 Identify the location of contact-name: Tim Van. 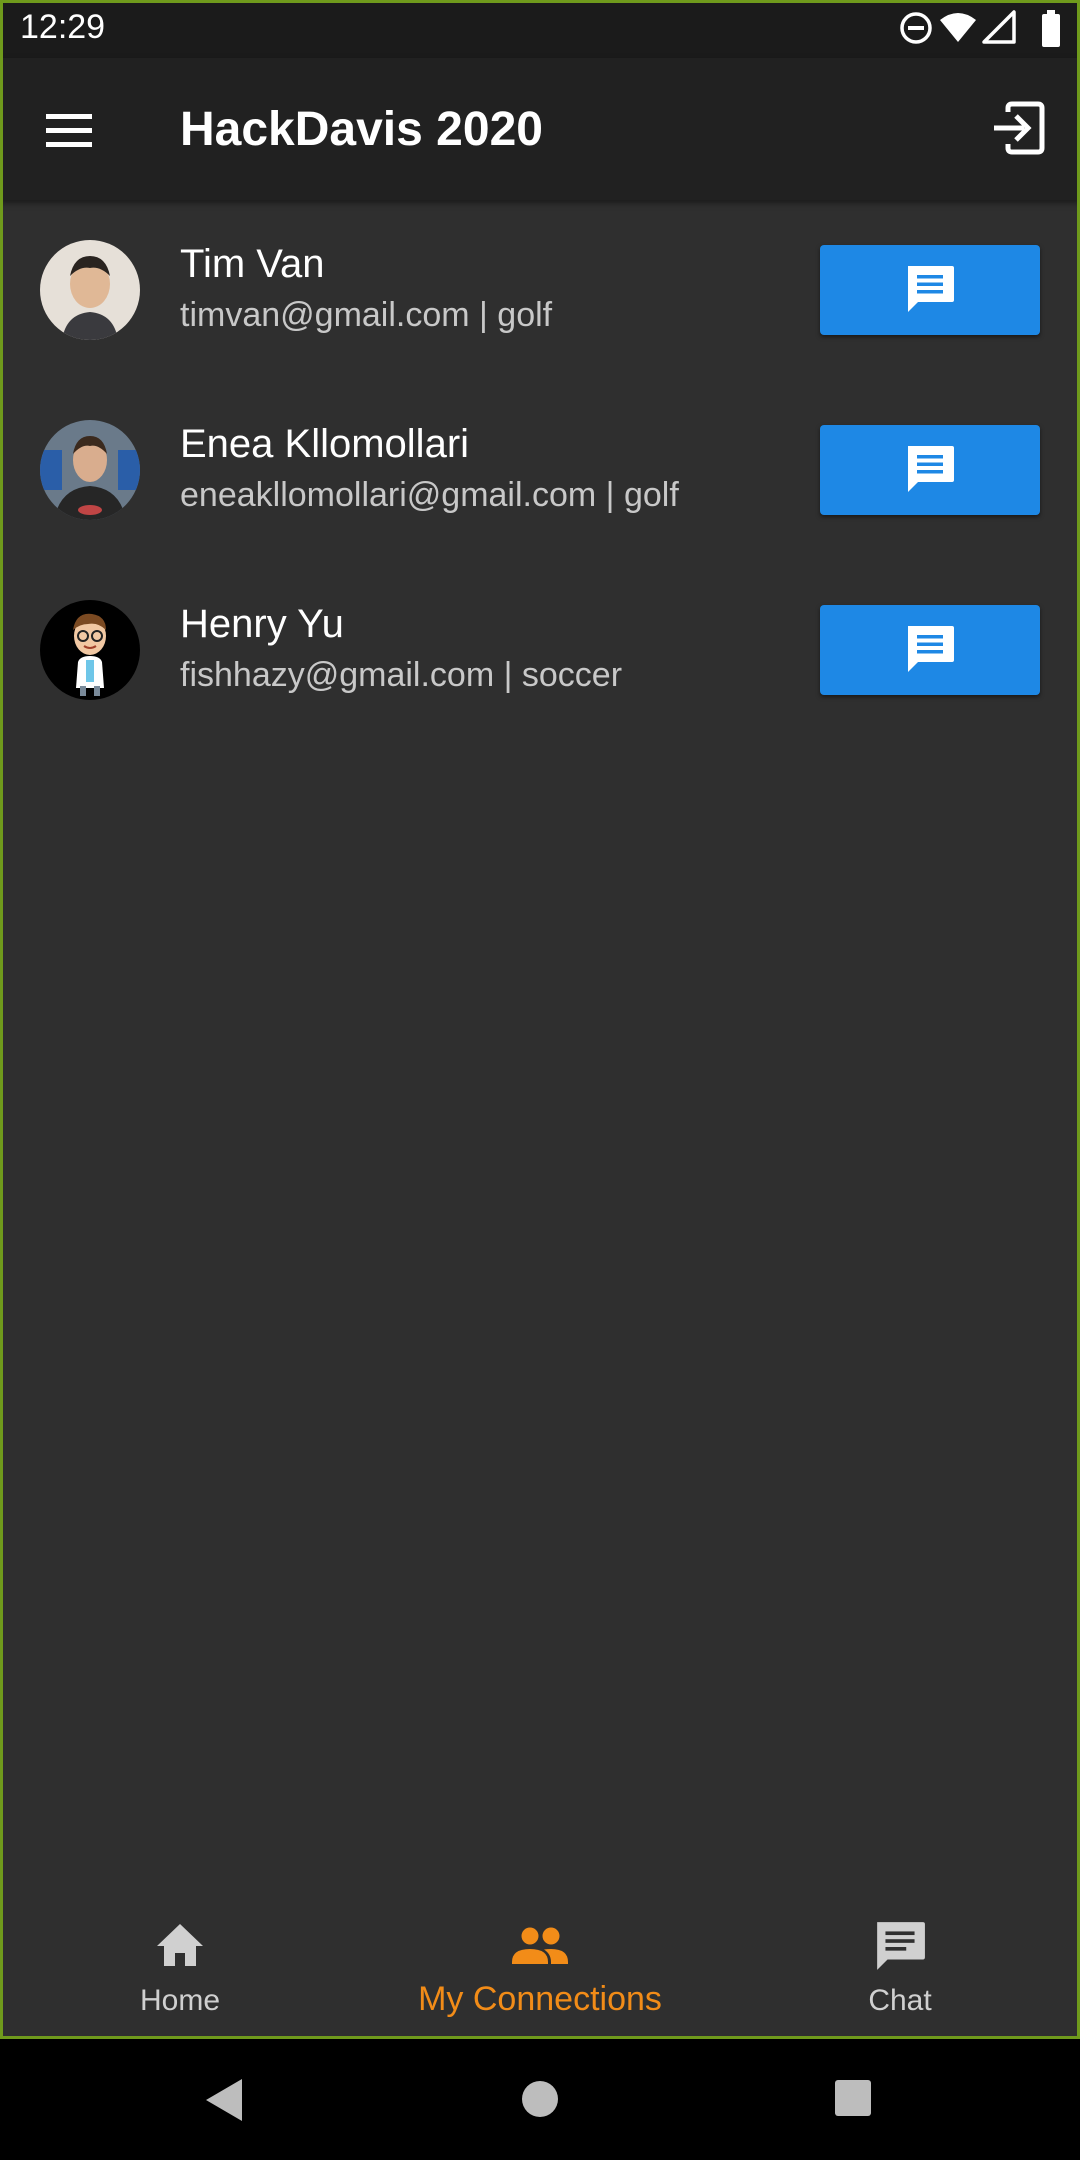
(252, 264).